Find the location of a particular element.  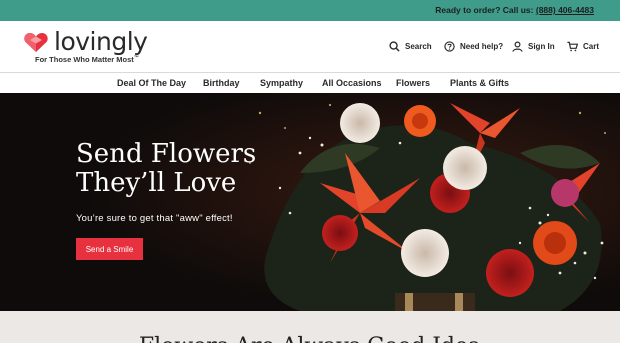

nav-all-occasions: All Occasions is located at coordinates (352, 83).